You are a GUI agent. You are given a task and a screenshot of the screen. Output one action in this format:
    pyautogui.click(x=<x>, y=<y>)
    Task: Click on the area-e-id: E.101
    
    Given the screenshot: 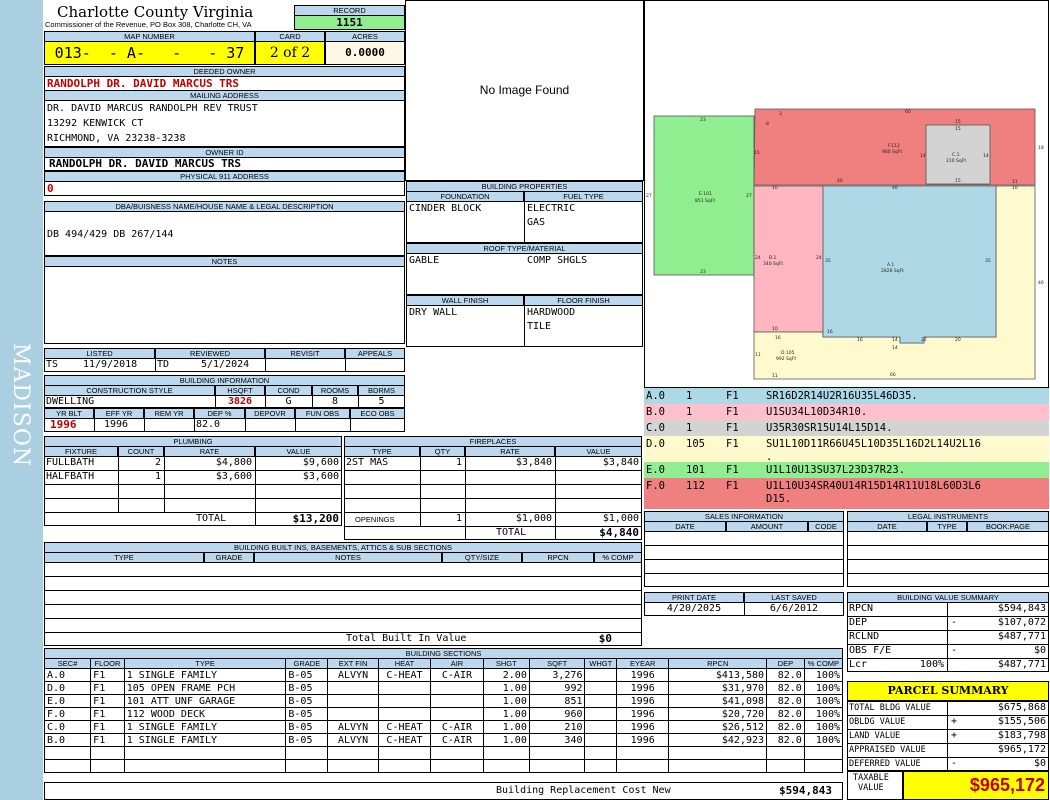 What is the action you would take?
    pyautogui.click(x=705, y=194)
    